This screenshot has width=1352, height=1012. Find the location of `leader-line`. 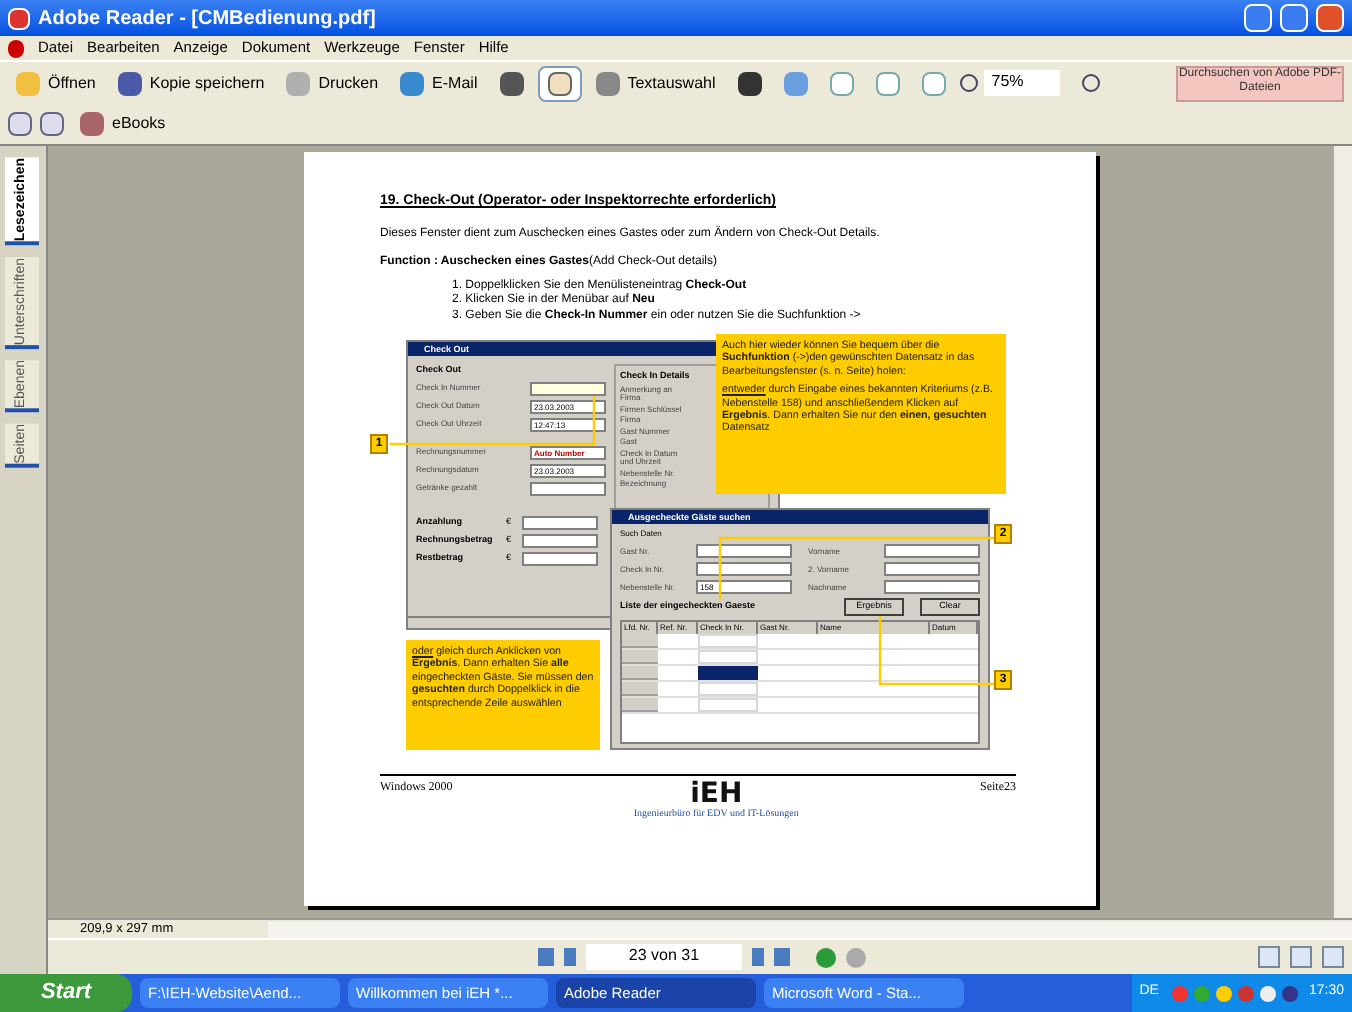

leader-line is located at coordinates (936, 651).